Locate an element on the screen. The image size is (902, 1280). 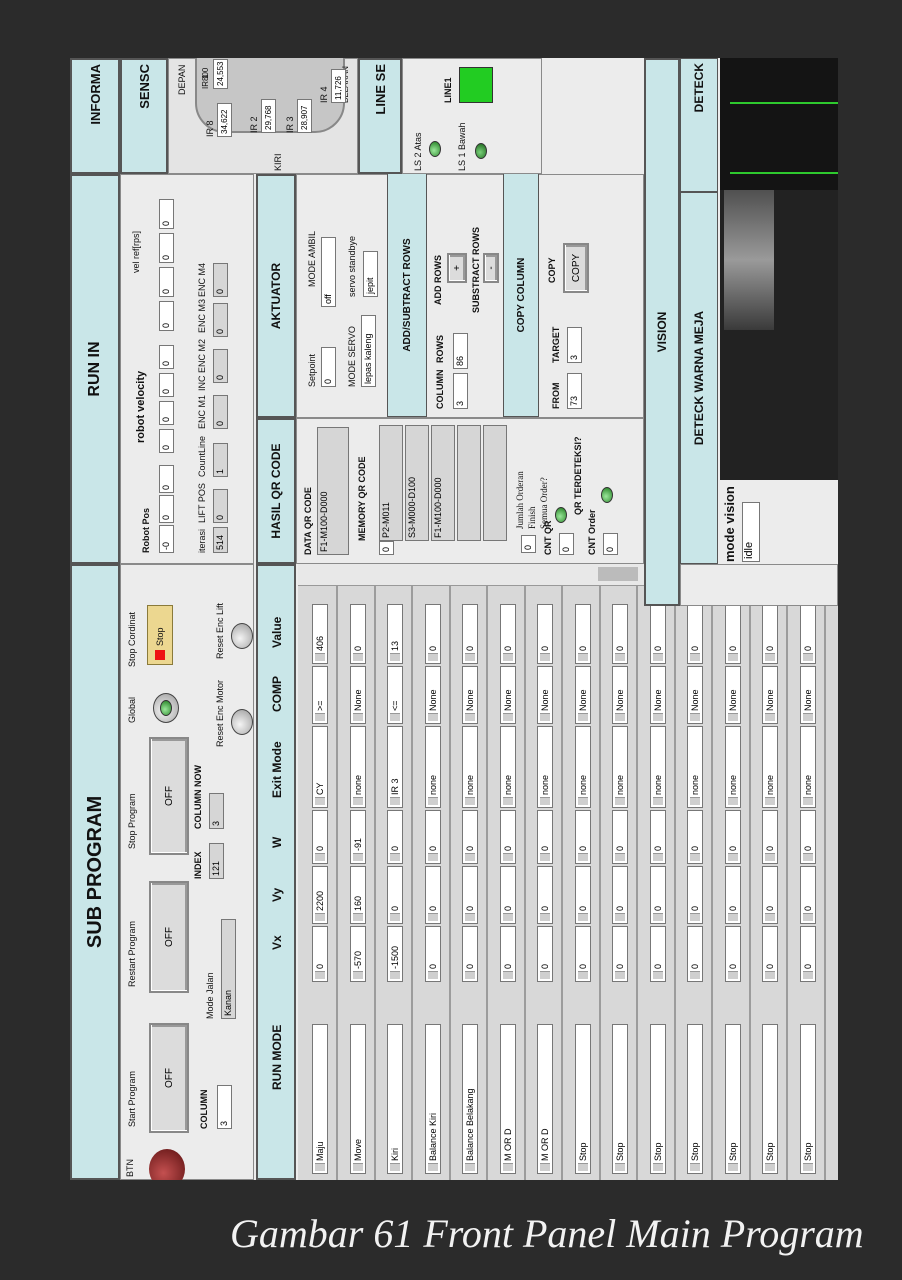
mode-servo-select: lepas kaleng is located at coordinates (368, 351).